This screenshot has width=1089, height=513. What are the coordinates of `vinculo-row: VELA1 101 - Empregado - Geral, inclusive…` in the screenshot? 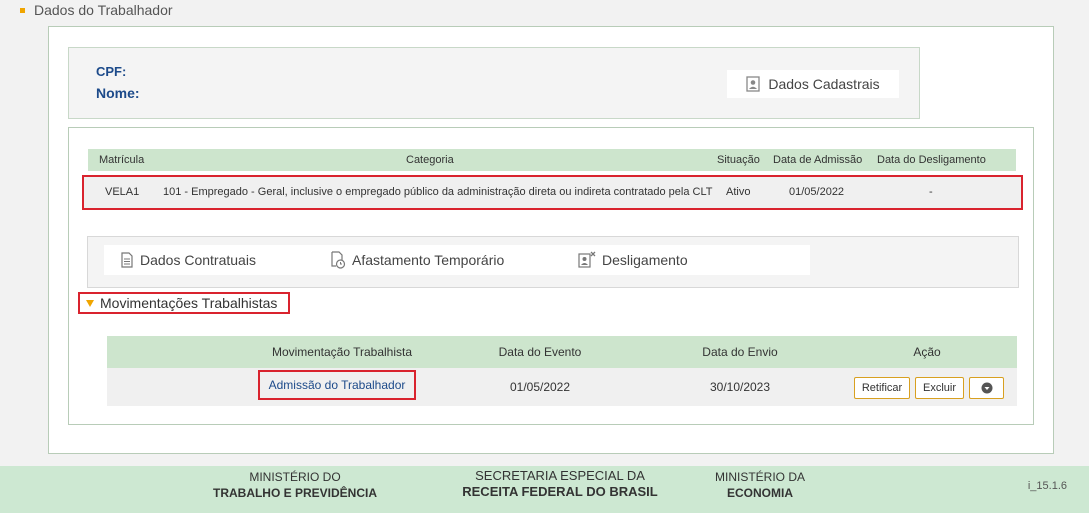 It's located at (552, 192).